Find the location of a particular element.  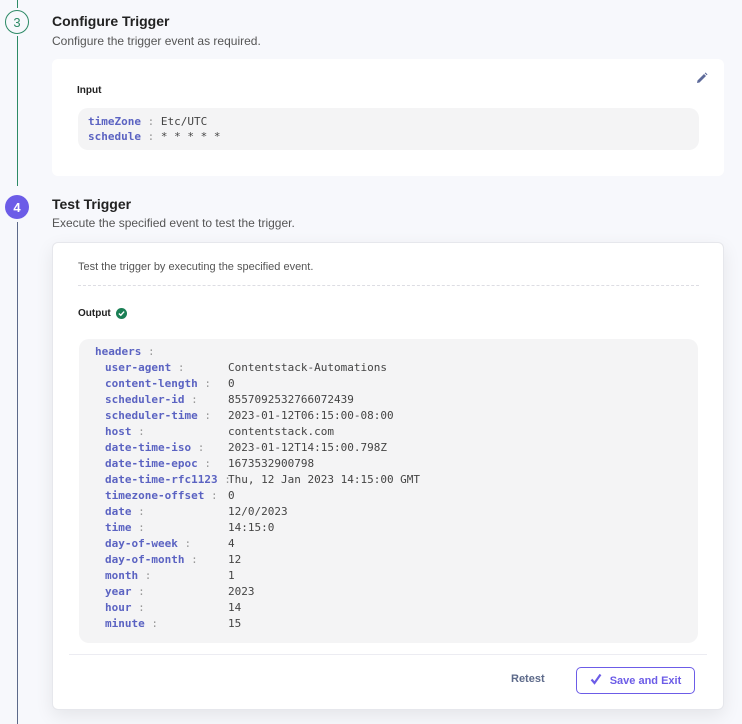

header-value: Thu, 12 Jan 2023 14:15:00 GMT is located at coordinates (324, 479).